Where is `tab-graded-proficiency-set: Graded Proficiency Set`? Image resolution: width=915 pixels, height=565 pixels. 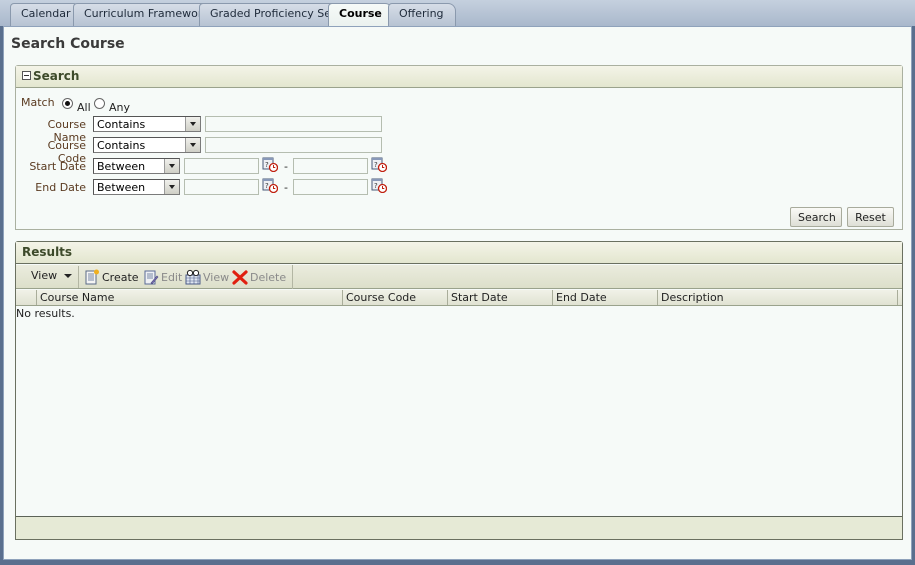 tab-graded-proficiency-set: Graded Proficiency Set is located at coordinates (273, 14).